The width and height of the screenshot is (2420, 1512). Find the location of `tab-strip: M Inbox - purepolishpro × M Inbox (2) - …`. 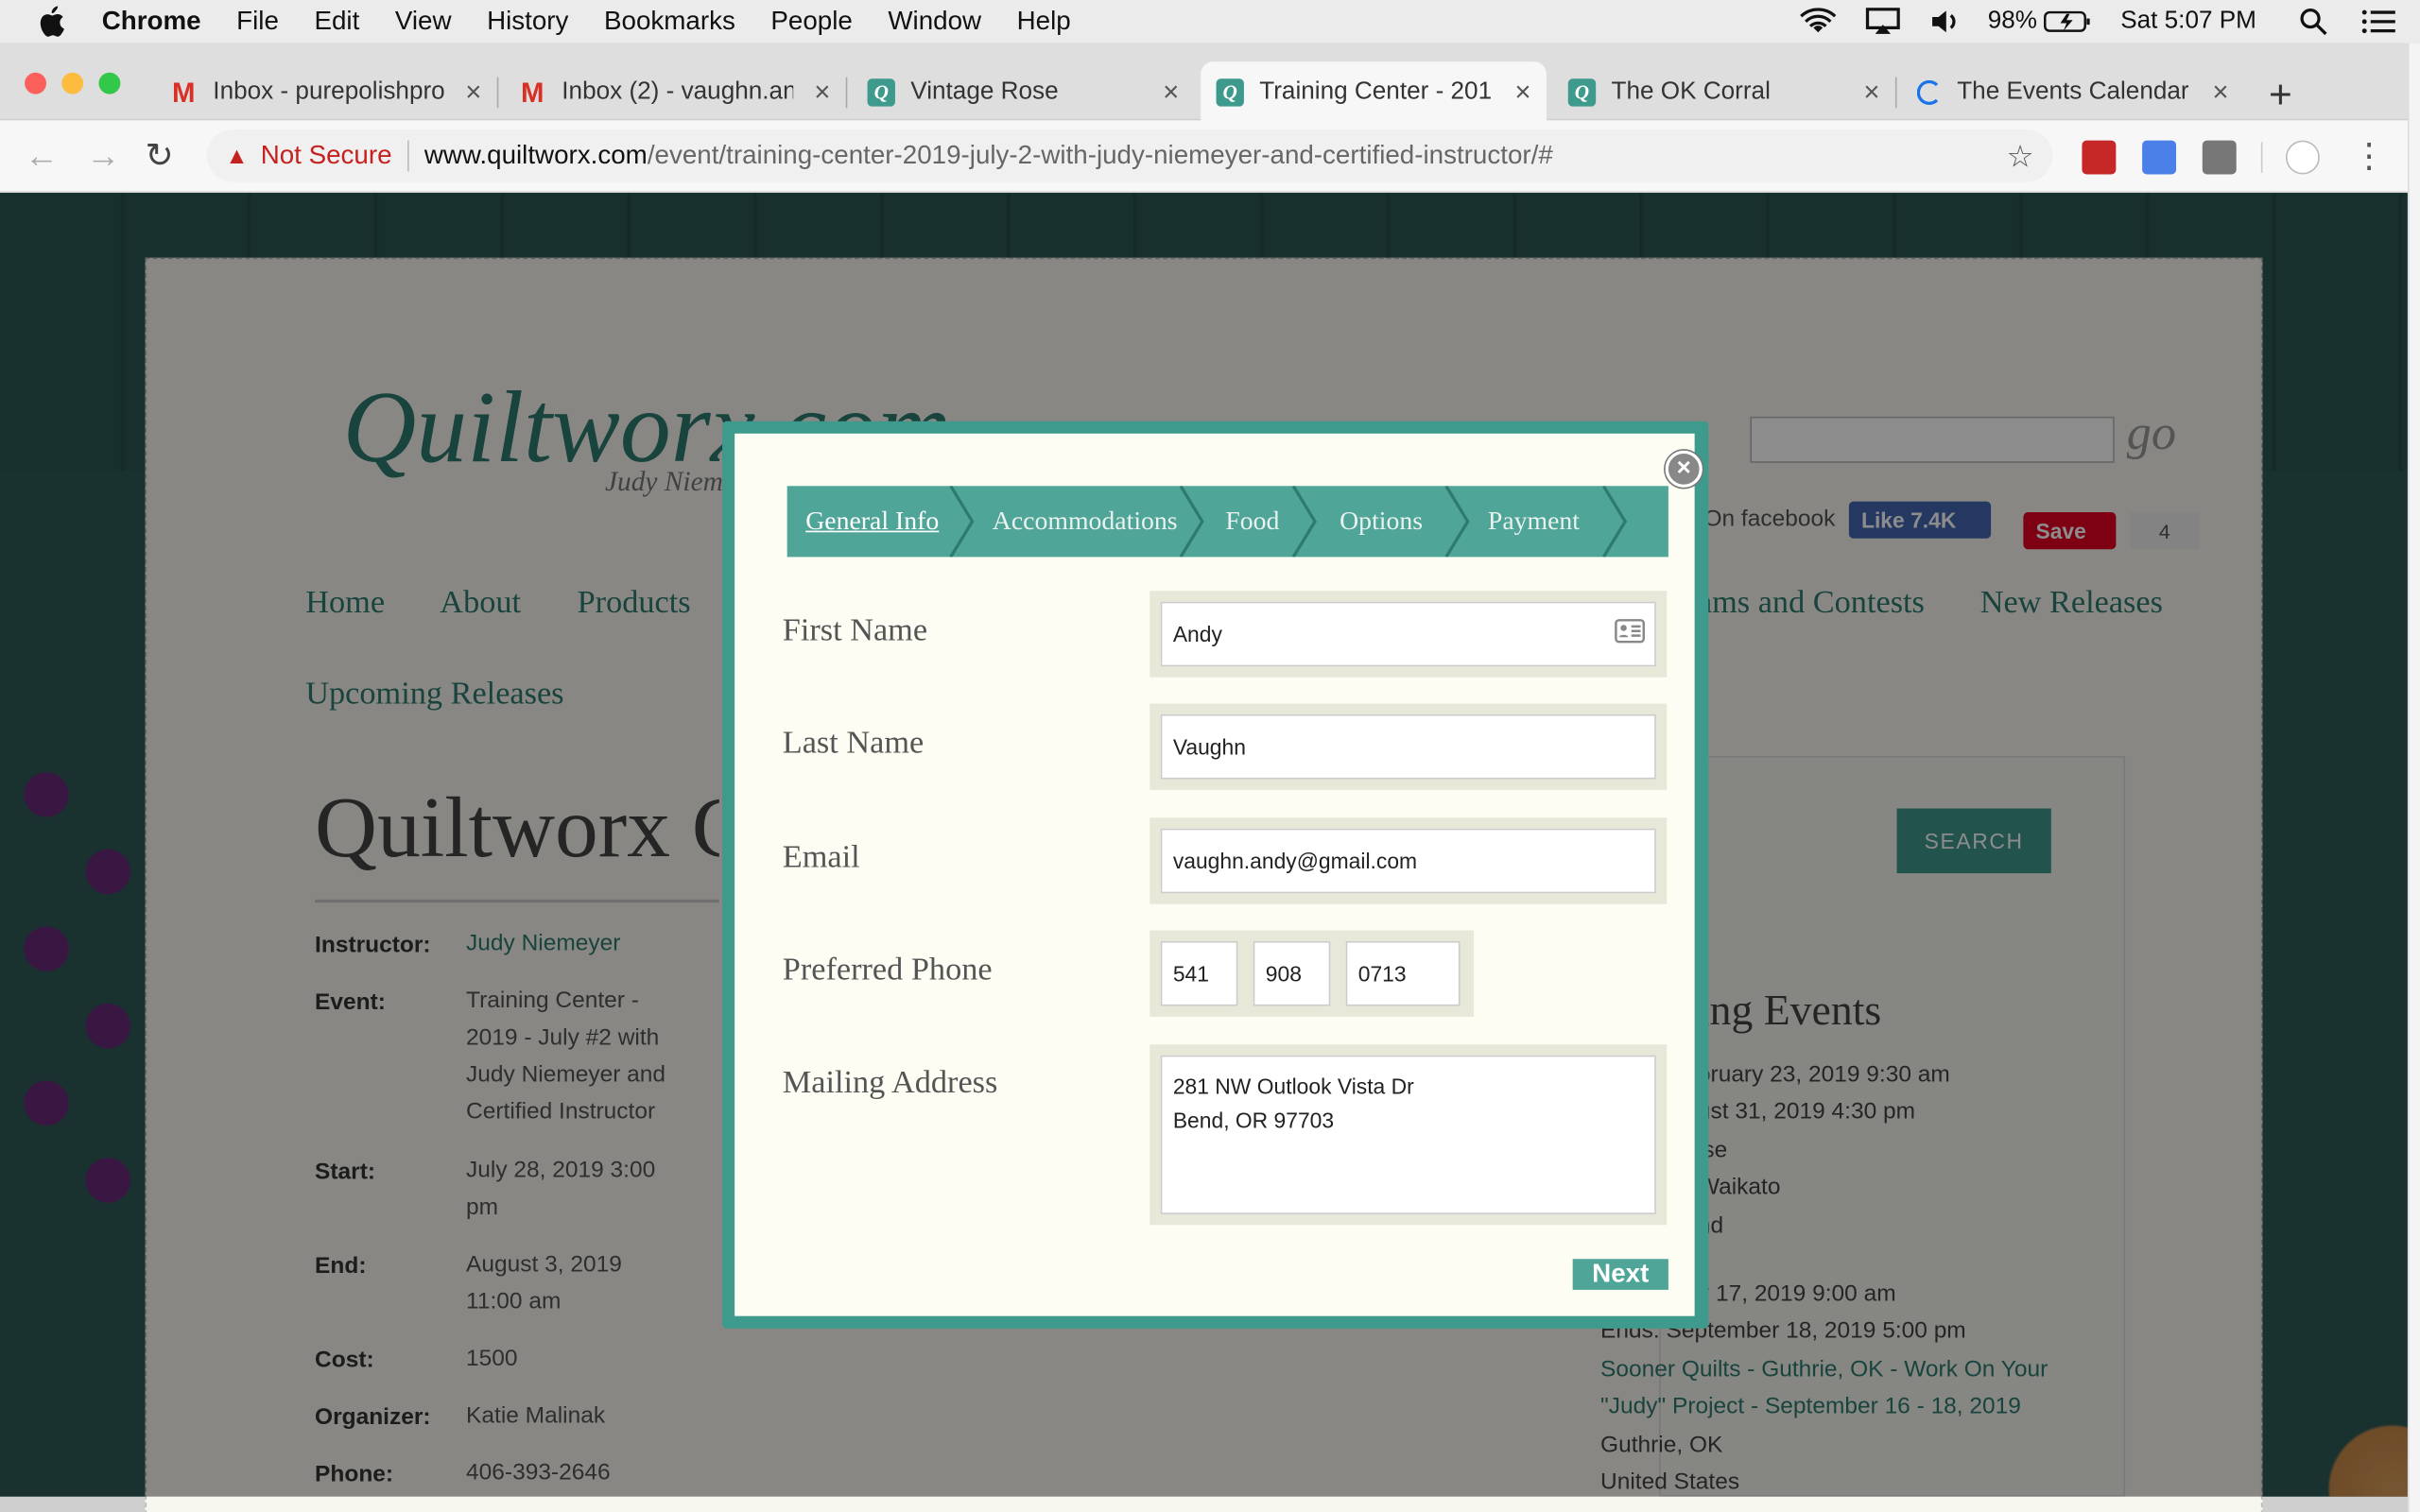

tab-strip: M Inbox - purepolishpro × M Inbox (2) - … is located at coordinates (1204, 82).